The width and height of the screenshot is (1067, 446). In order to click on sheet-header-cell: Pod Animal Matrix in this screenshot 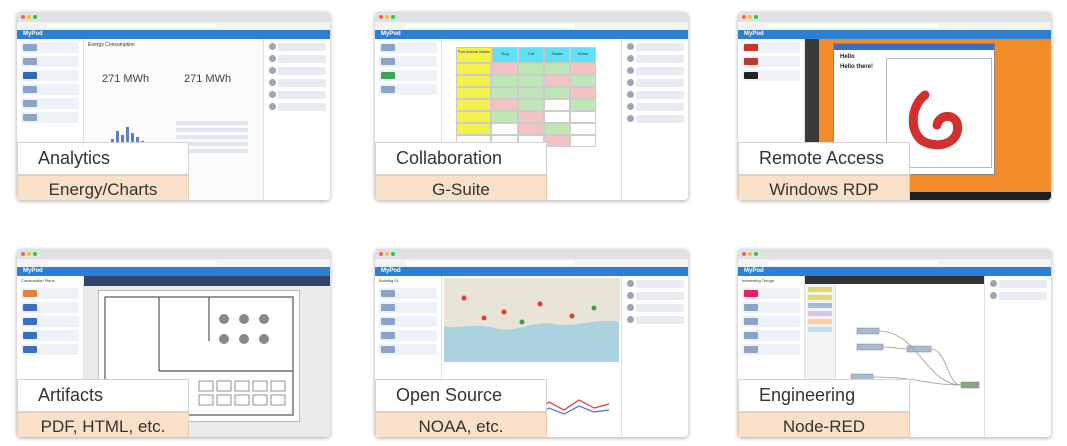, I will do `click(474, 55)`.